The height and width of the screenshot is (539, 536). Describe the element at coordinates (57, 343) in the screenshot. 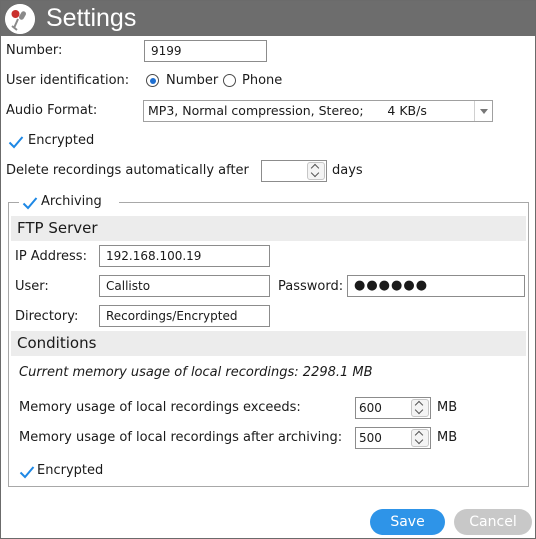

I see `conditions-title: Conditions` at that location.